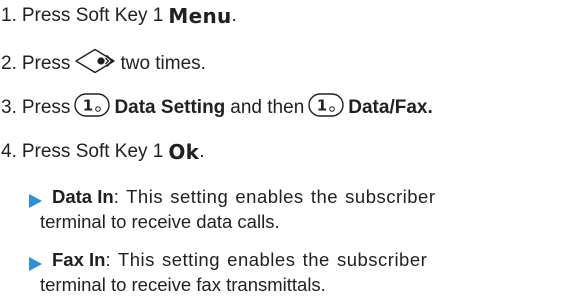 The height and width of the screenshot is (308, 568). What do you see at coordinates (95, 64) in the screenshot?
I see `nav-key-right-icon` at bounding box center [95, 64].